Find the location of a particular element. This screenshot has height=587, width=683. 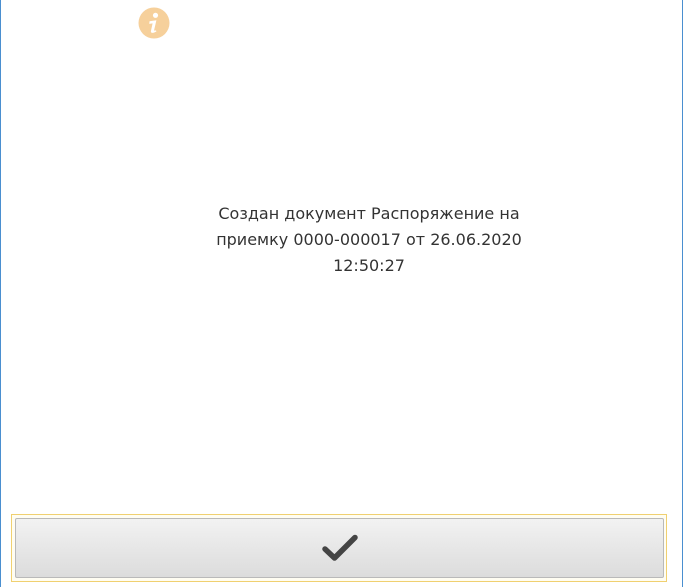

message-line: Создан документ Распоряжение на is located at coordinates (369, 213).